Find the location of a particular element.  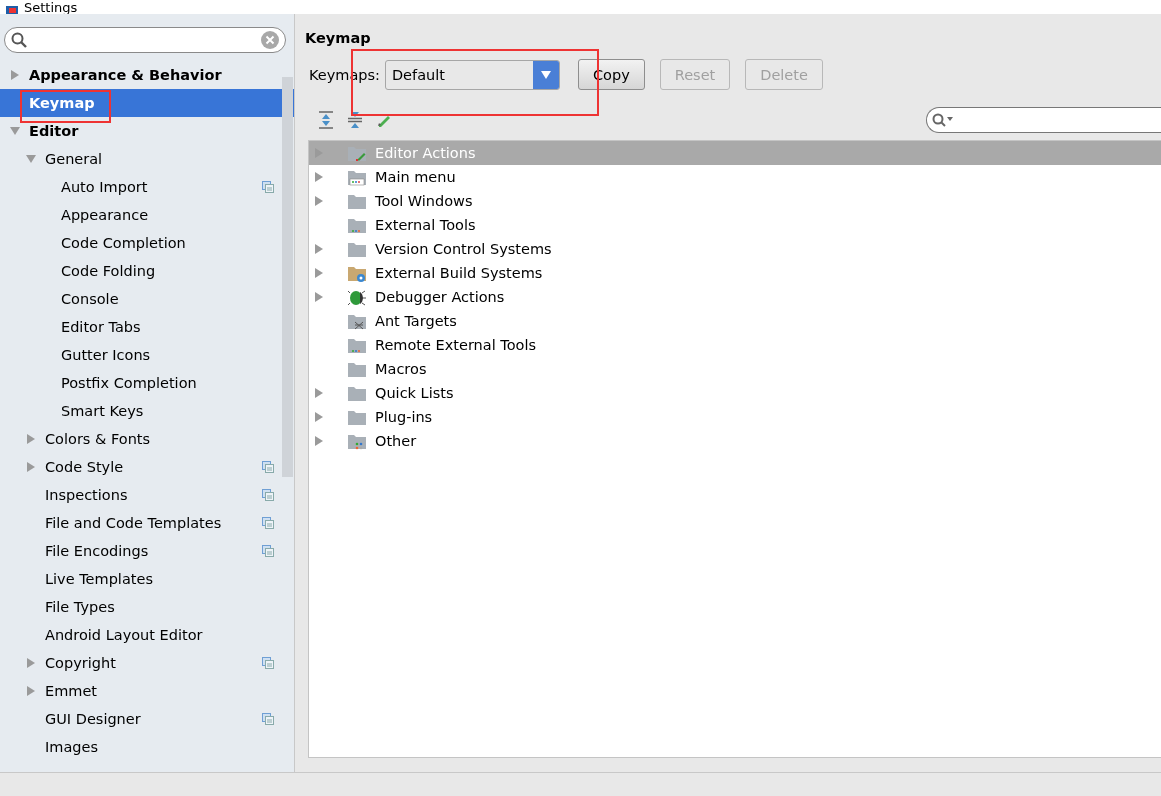

sidebar-item: Images is located at coordinates (147, 747).